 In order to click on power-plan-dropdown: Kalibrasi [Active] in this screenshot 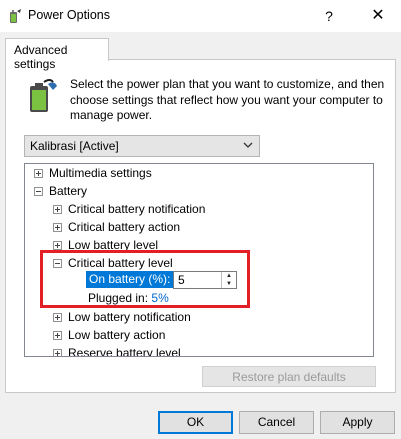, I will do `click(142, 146)`.